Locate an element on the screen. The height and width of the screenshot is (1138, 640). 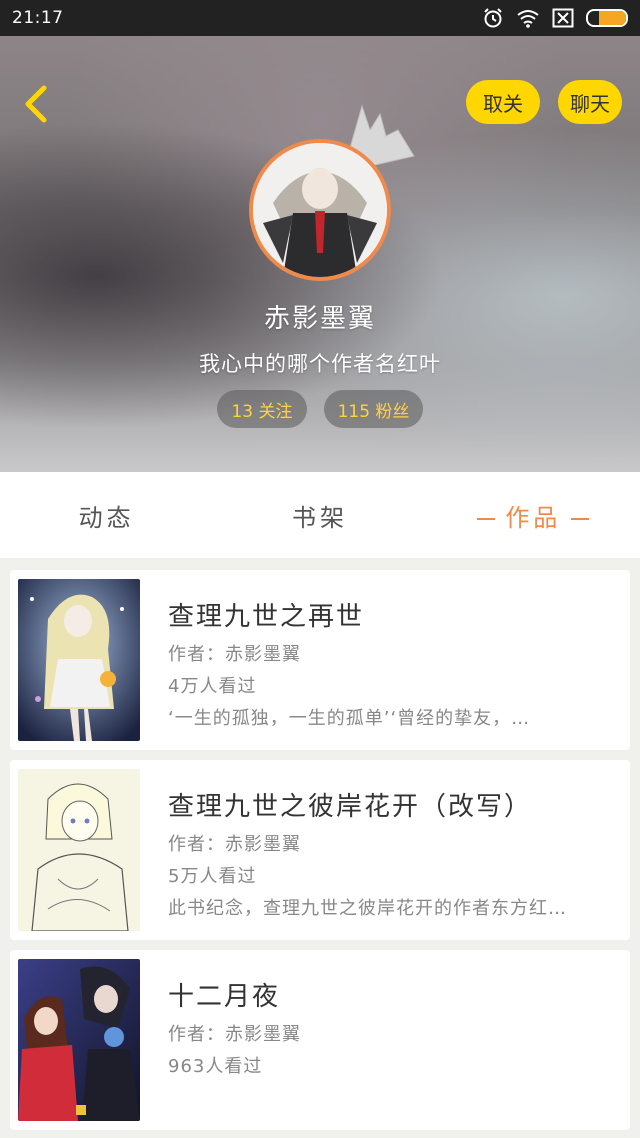
avatar-image is located at coordinates (320, 210).